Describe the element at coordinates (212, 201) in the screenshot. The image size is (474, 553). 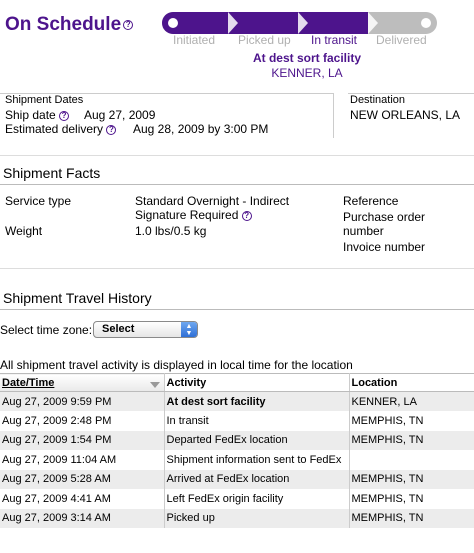
I see `service-type-value: Standard Overnight - Indirect` at that location.